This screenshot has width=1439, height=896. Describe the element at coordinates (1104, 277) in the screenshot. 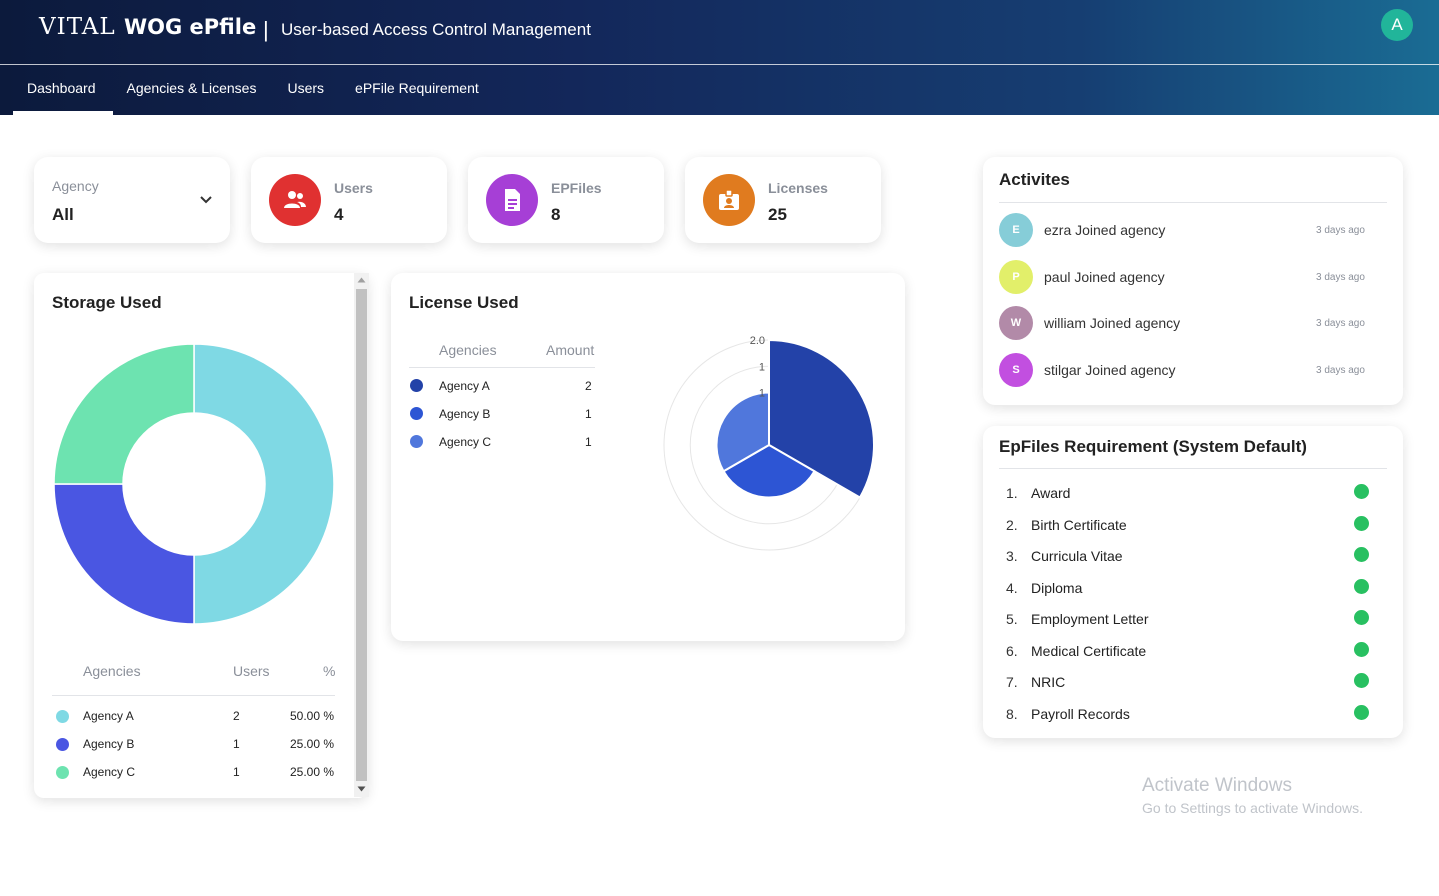

I see `activity-text: paul Joined agency` at that location.